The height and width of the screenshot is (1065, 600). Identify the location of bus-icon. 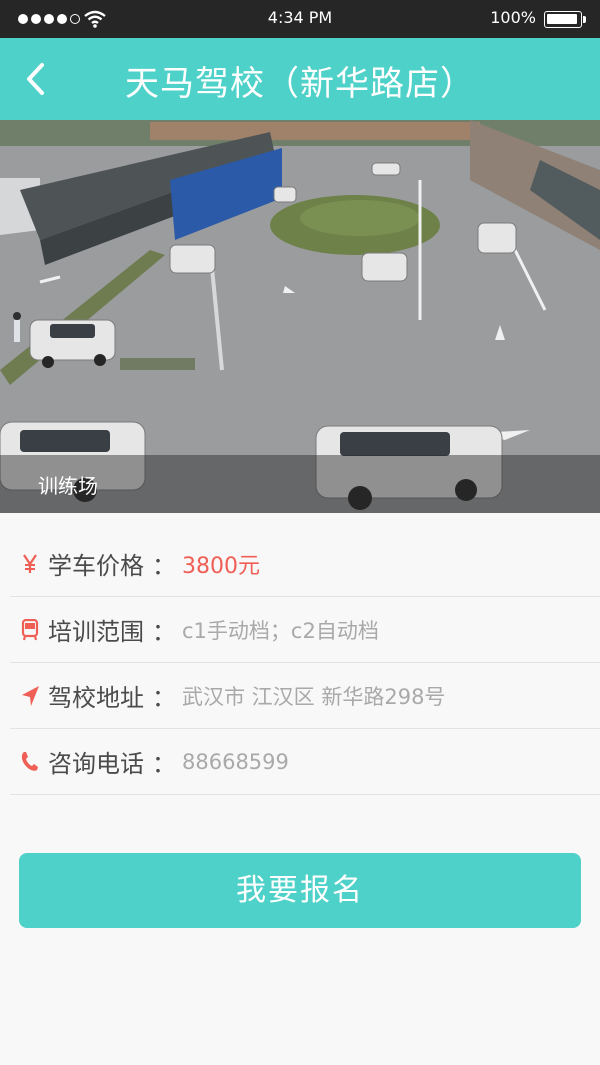
(30, 630).